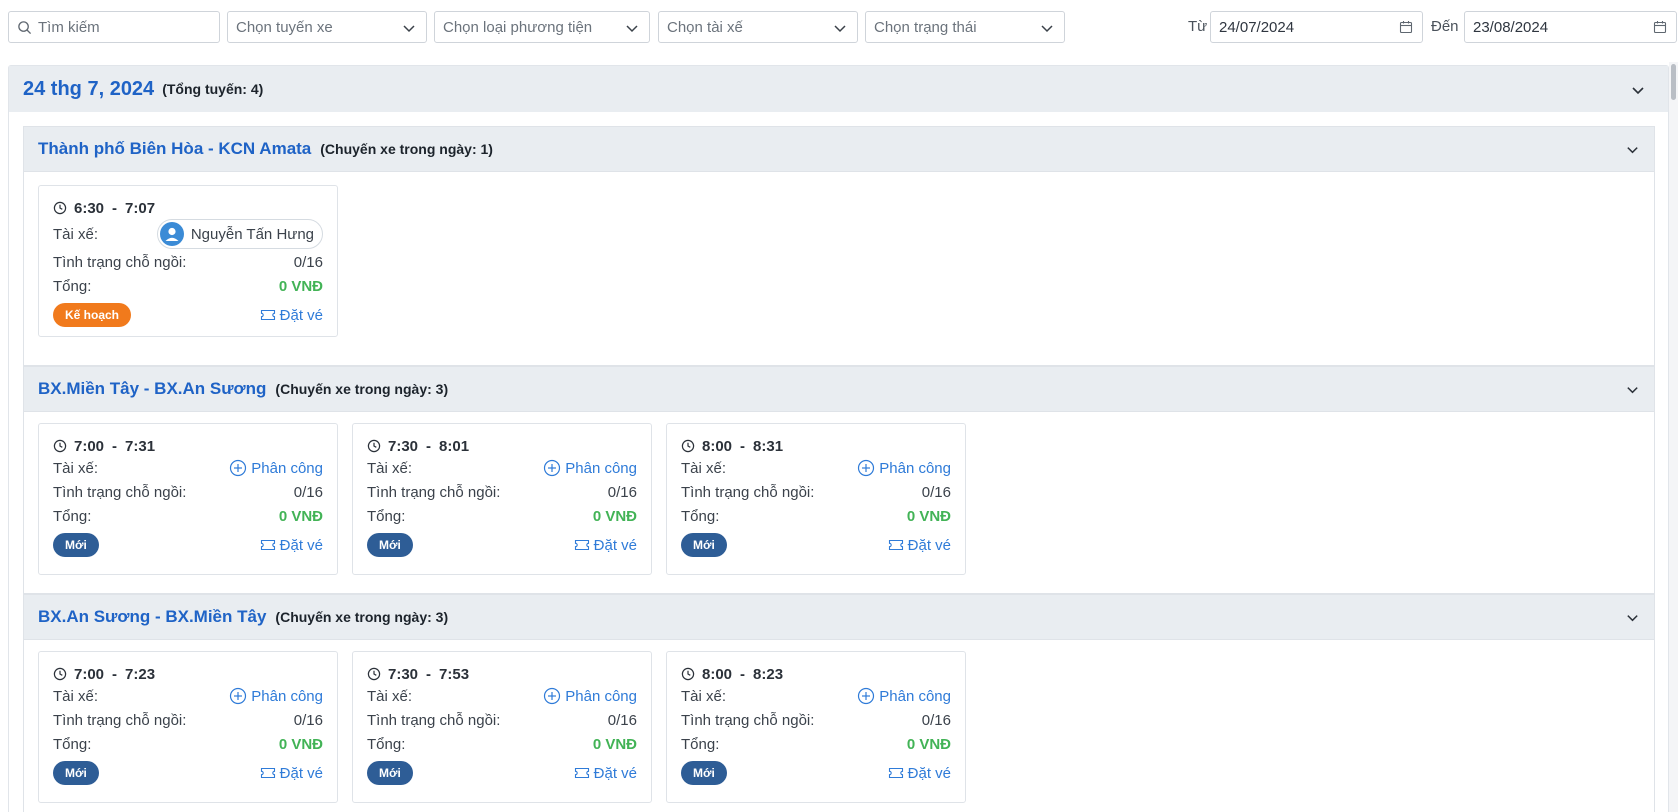 The width and height of the screenshot is (1678, 812). What do you see at coordinates (1198, 26) in the screenshot?
I see `from-date-label: Từ` at bounding box center [1198, 26].